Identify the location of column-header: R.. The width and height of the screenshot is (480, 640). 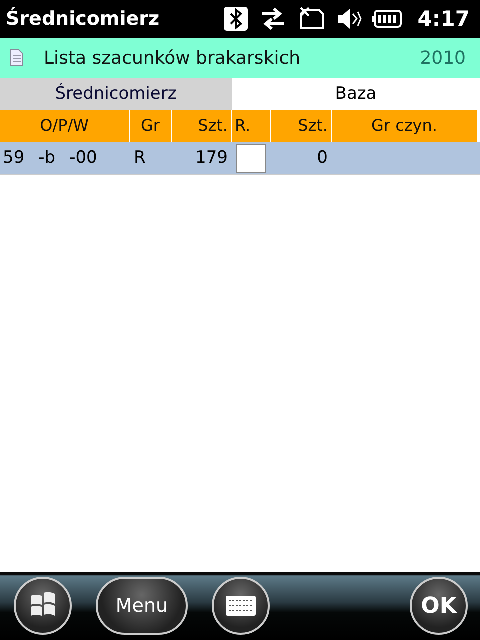
(251, 126).